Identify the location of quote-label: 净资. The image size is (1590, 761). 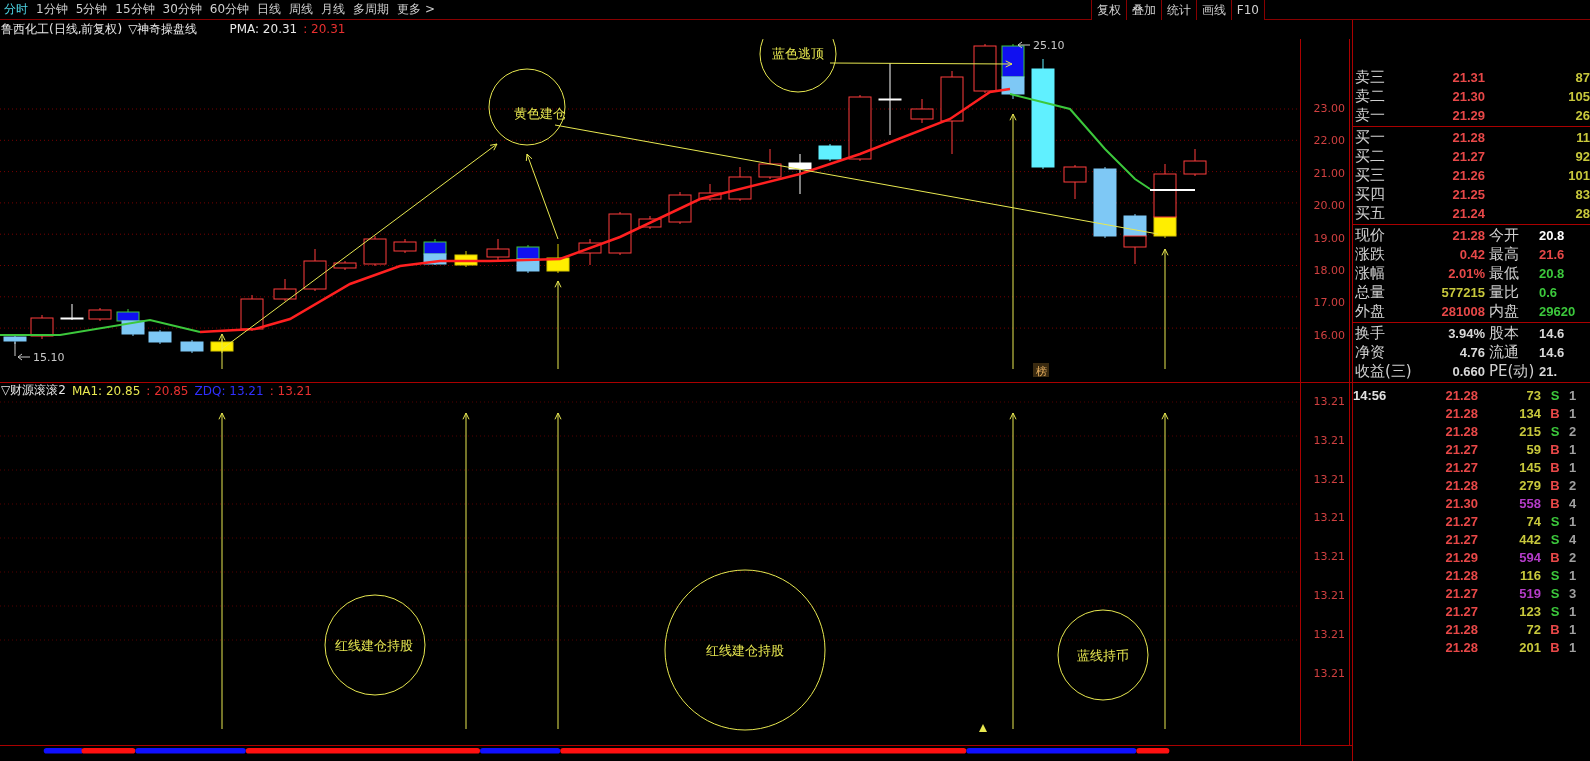
(1370, 352).